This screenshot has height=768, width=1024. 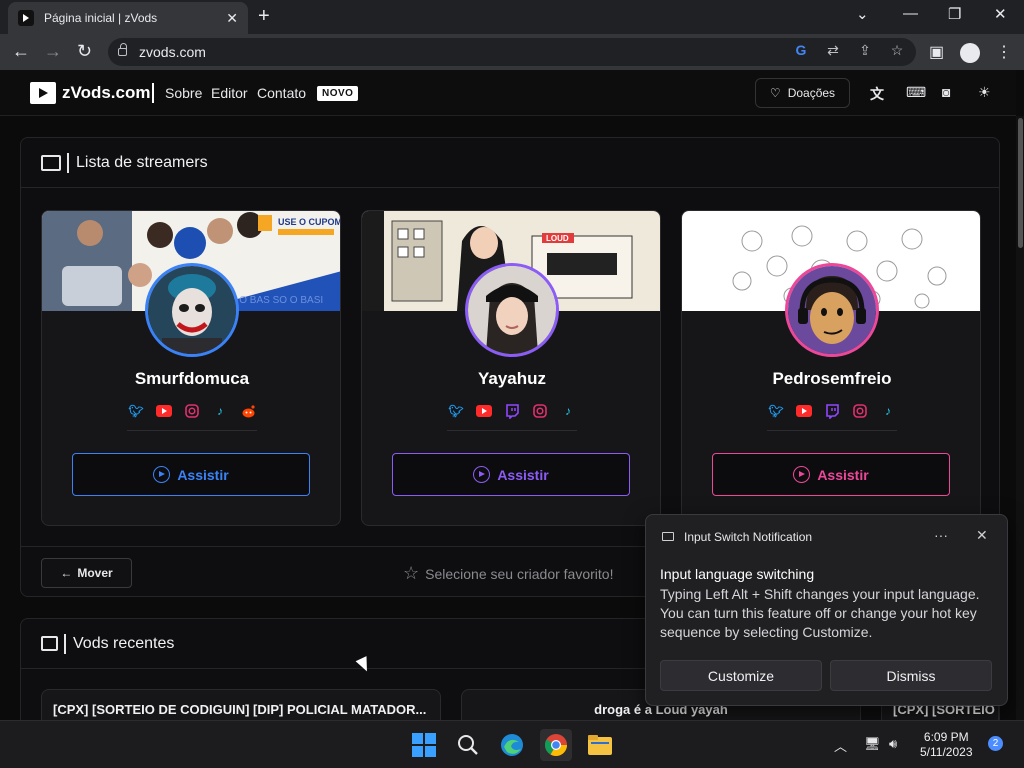 What do you see at coordinates (982, 535) in the screenshot?
I see `notification-close-icon: ✕` at bounding box center [982, 535].